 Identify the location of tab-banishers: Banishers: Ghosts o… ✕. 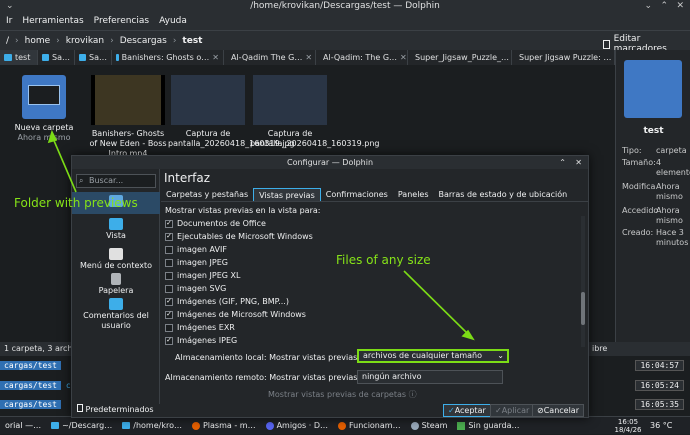
(168, 57).